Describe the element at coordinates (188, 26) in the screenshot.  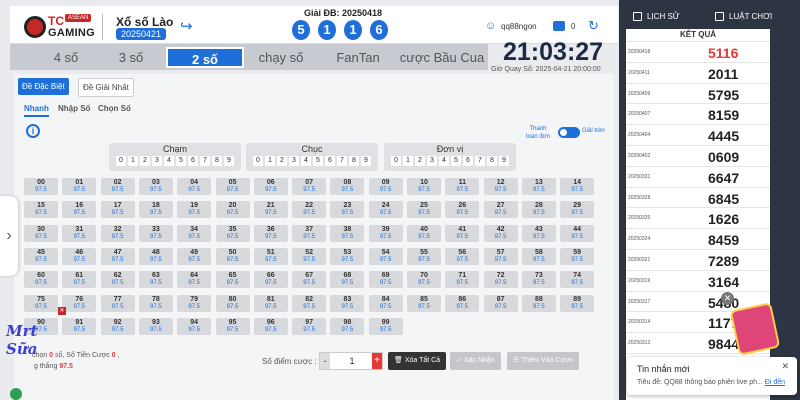
I see `exit-icon: ↪` at that location.